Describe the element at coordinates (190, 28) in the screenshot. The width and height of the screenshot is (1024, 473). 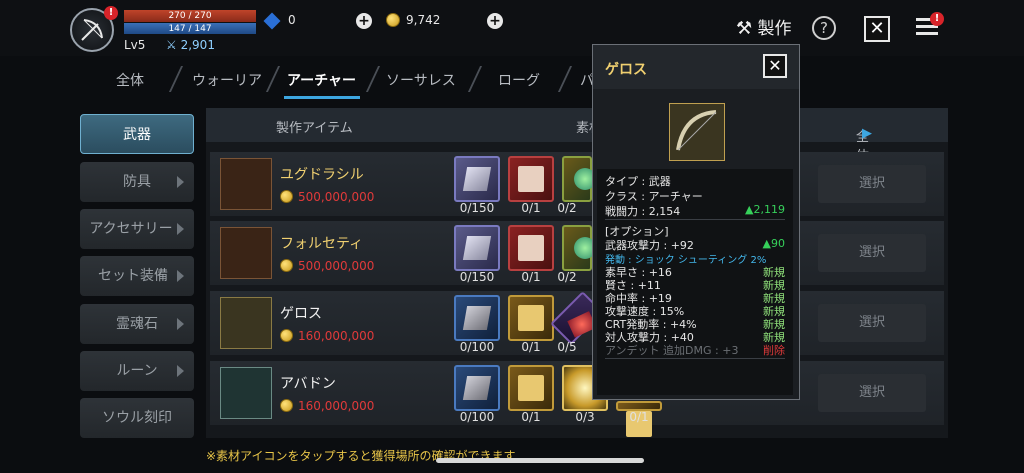
I see `mp-bar: 147 / 147` at that location.